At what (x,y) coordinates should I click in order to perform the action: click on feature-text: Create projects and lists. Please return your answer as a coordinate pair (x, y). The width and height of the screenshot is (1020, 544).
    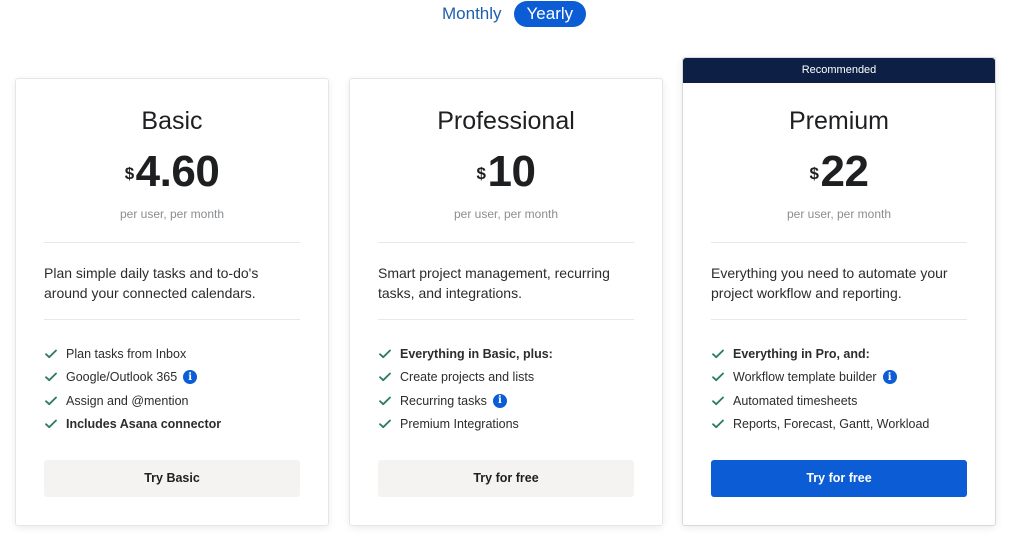
    Looking at the image, I should click on (467, 377).